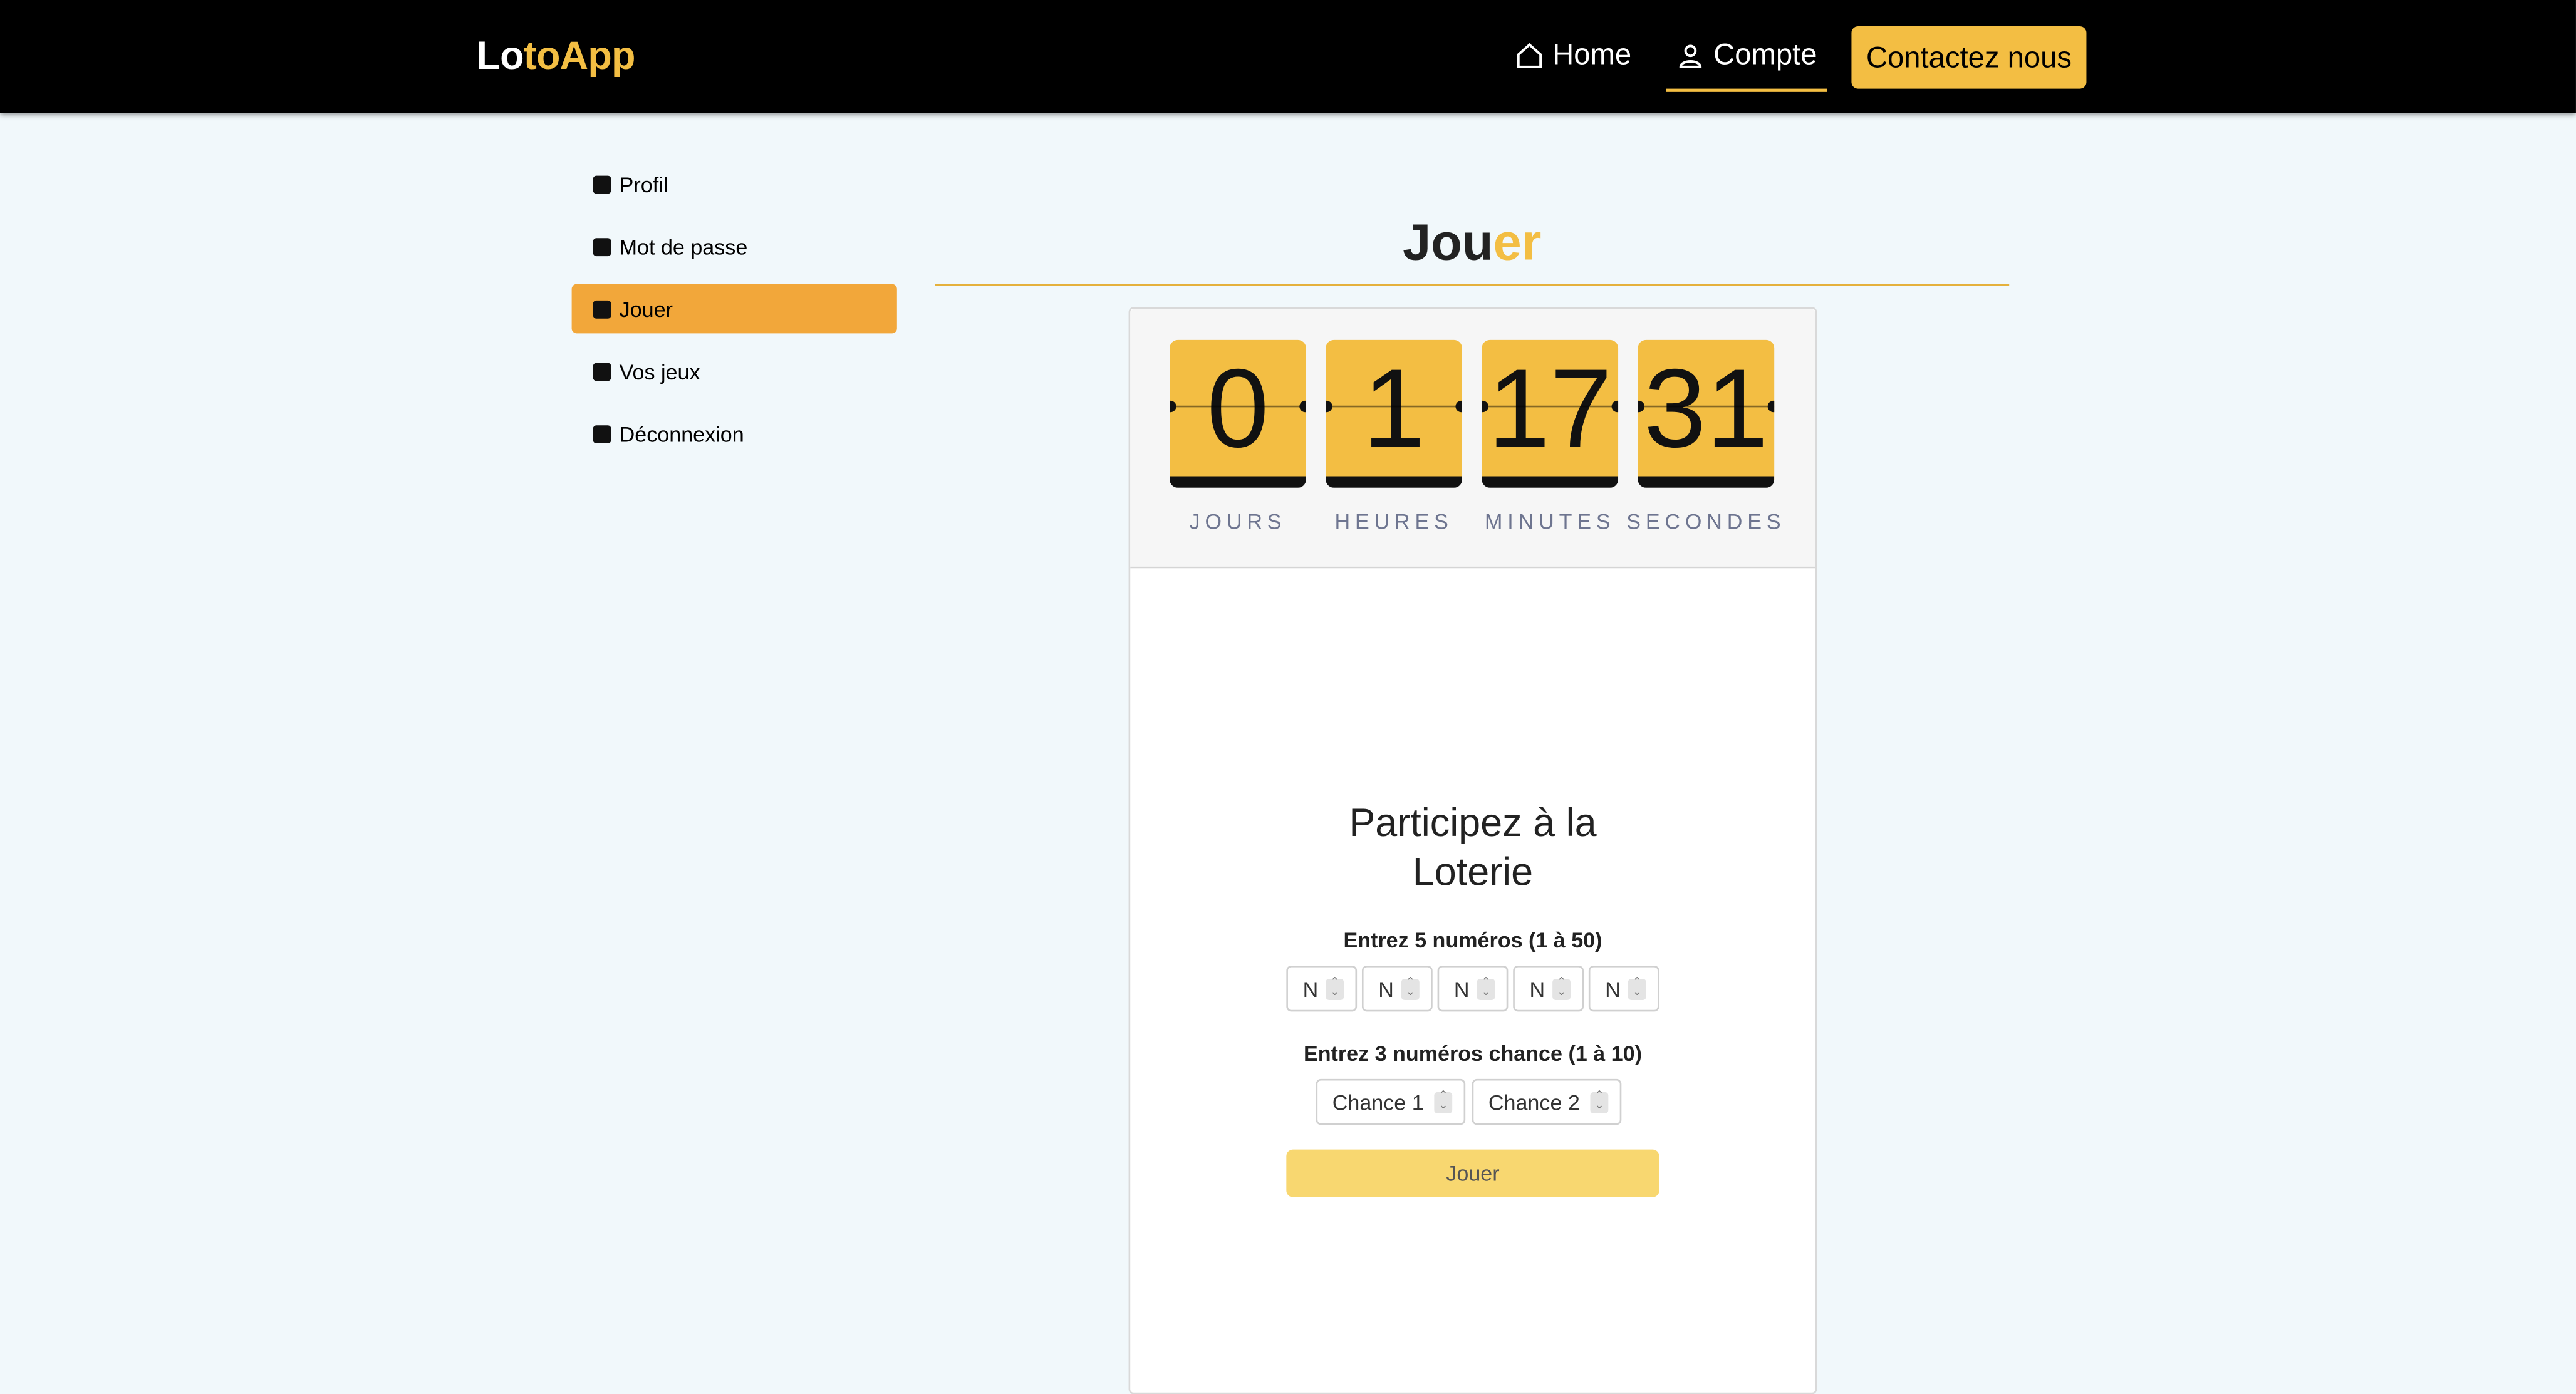 This screenshot has width=2576, height=1394. I want to click on numbers-label: Entrez 5 numéros (1 à 50), so click(1472, 940).